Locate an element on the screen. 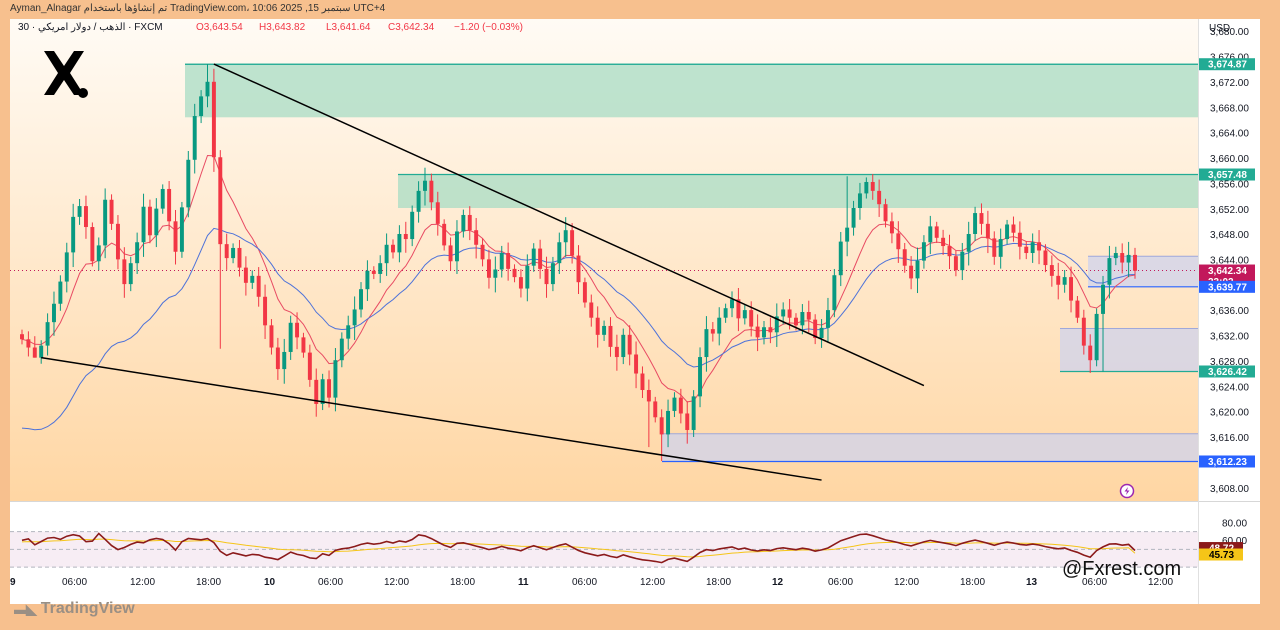  price-axis-label-text: 3,642.34 is located at coordinates (1227, 271).